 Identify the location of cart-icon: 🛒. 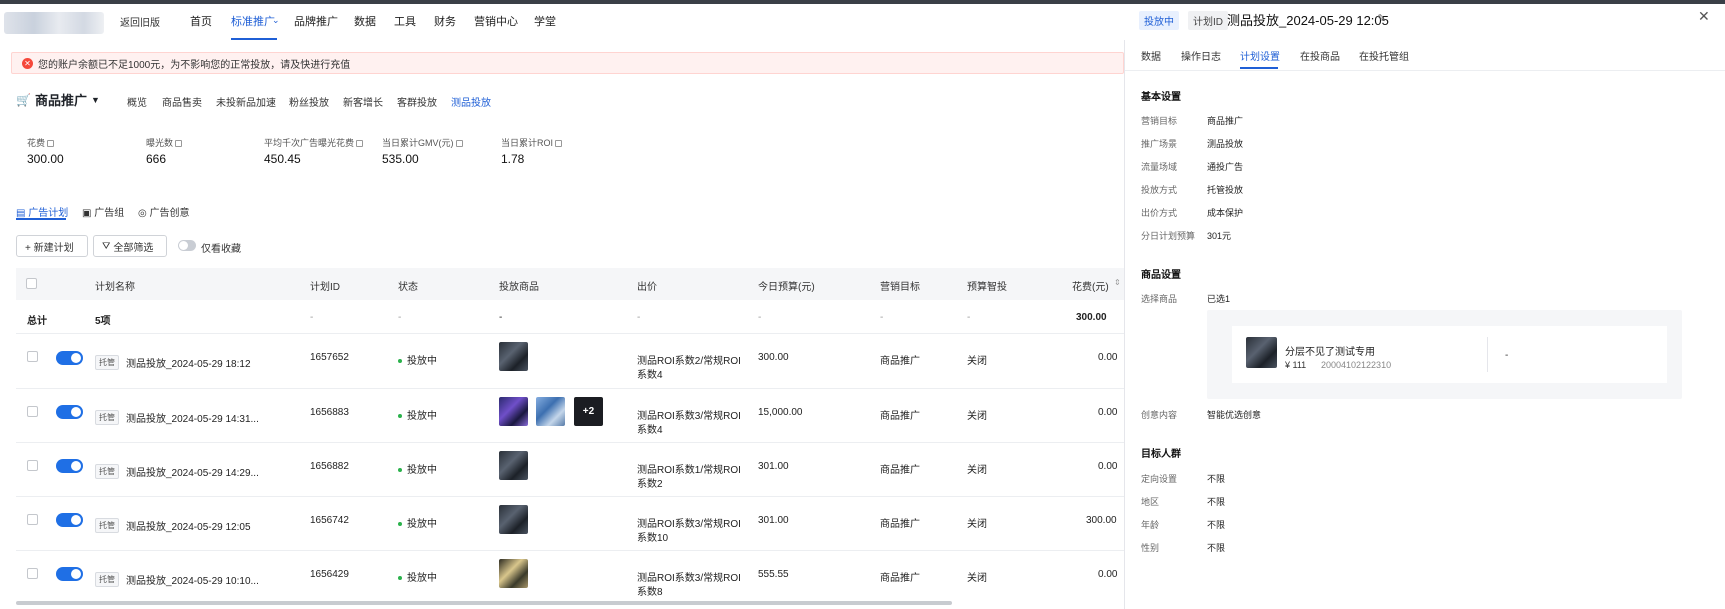
(23, 99).